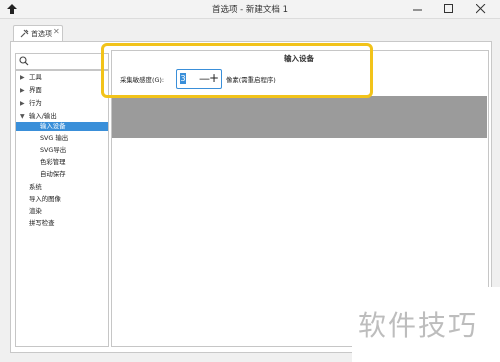 The width and height of the screenshot is (500, 362). I want to click on search-input, so click(62, 61).